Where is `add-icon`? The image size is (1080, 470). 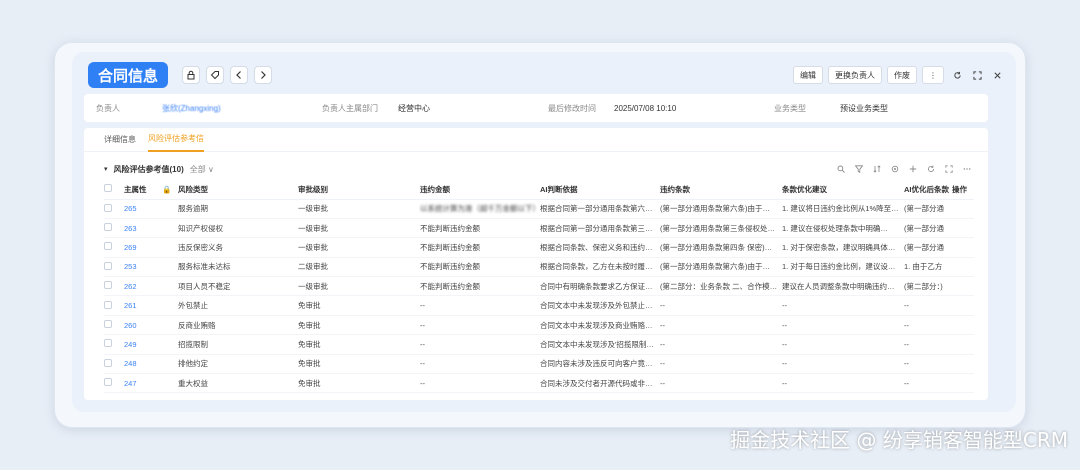
add-icon is located at coordinates (913, 169).